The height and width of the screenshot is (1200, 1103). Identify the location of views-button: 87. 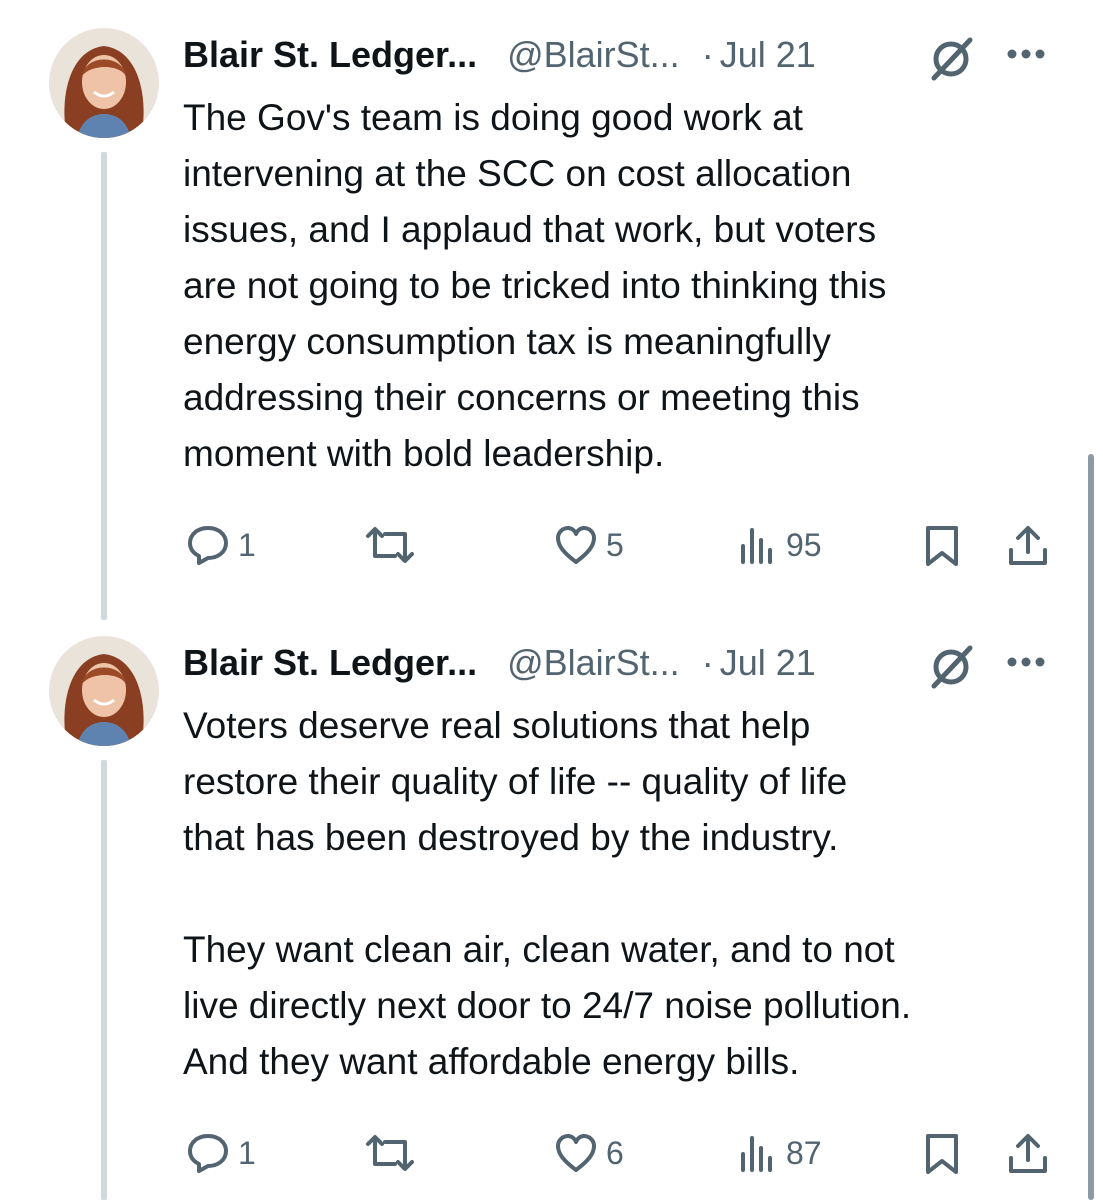
(780, 1153).